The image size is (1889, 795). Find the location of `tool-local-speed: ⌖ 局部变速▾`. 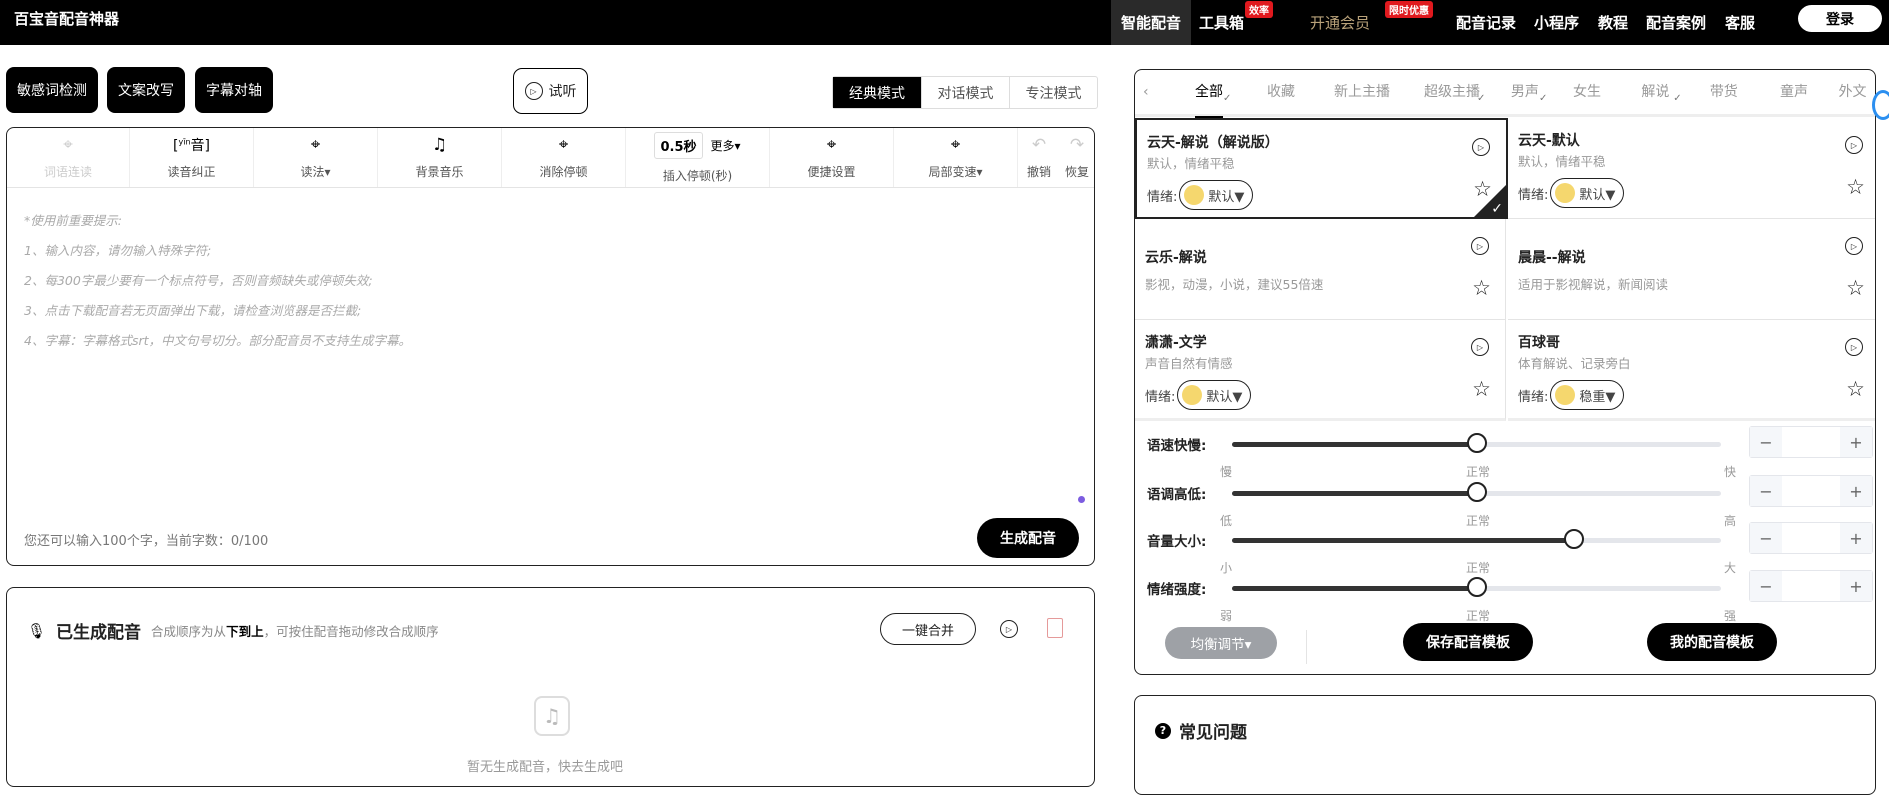

tool-local-speed: ⌖ 局部变速▾ is located at coordinates (956, 157).